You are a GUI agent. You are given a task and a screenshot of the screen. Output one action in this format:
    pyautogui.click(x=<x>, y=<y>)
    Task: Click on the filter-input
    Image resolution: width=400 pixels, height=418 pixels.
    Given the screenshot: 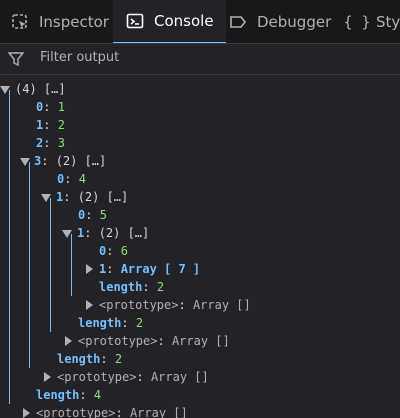 What is the action you would take?
    pyautogui.click(x=210, y=57)
    